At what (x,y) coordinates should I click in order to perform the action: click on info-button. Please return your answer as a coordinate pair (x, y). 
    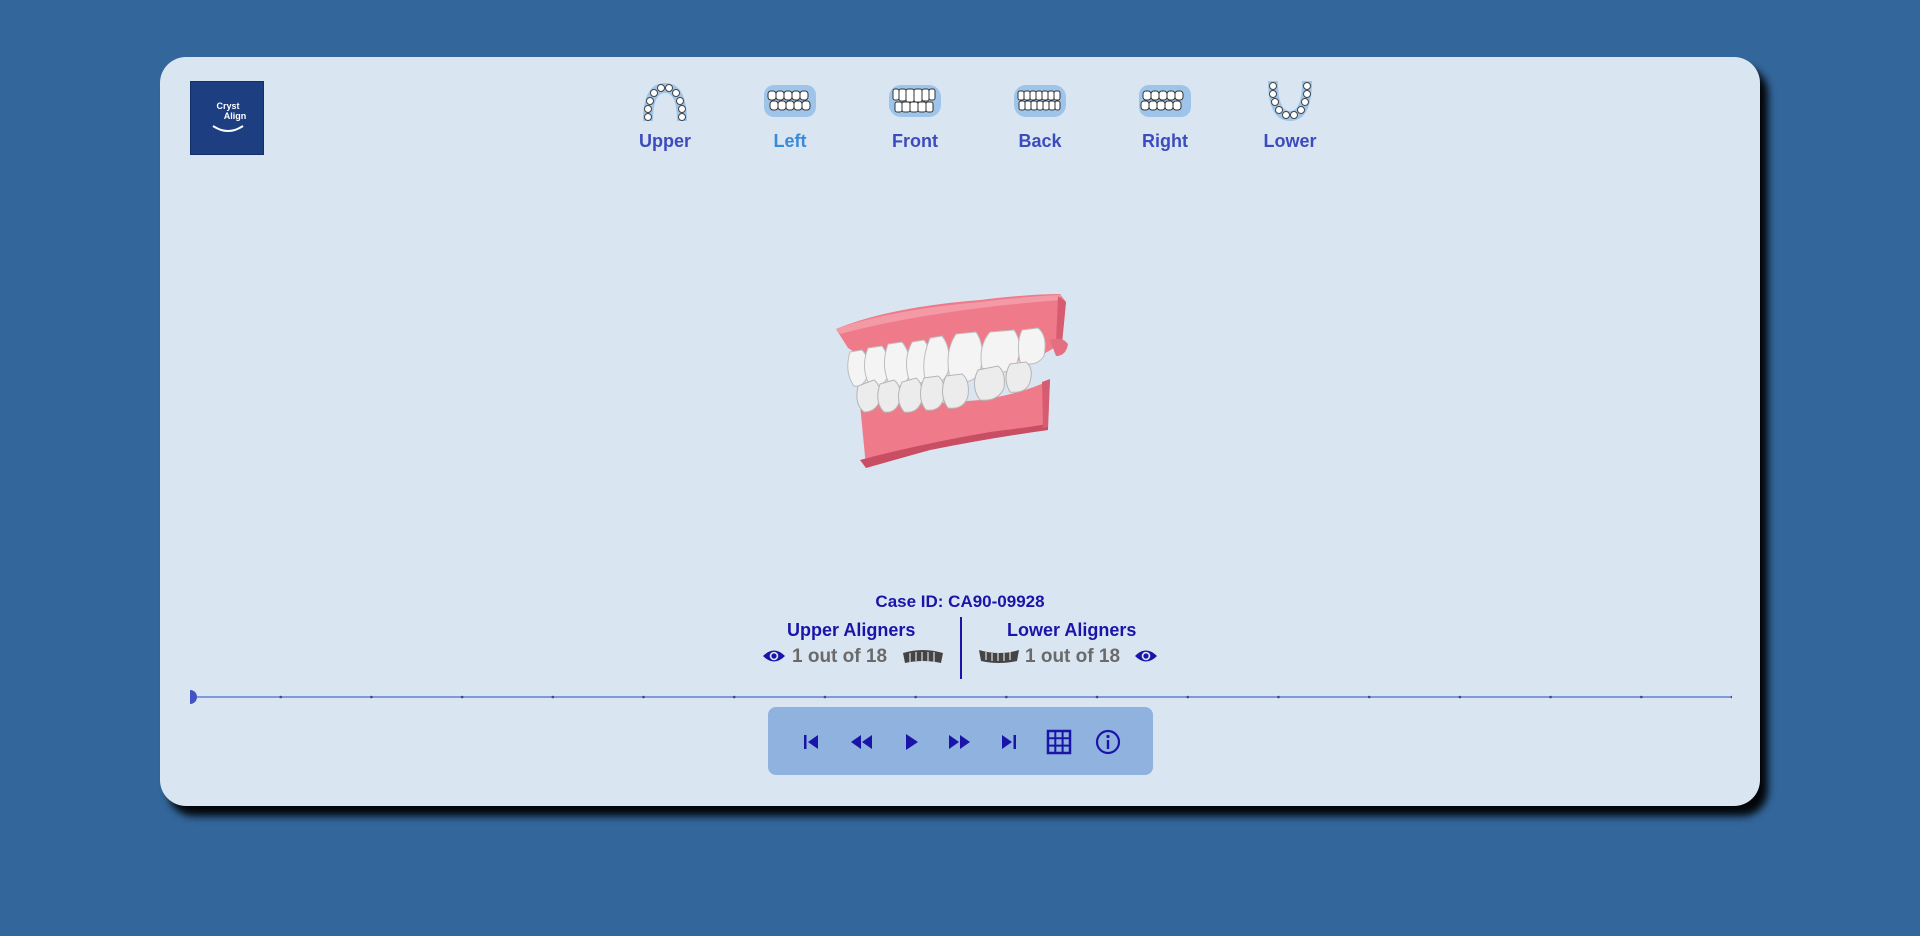
    Looking at the image, I should click on (1108, 742).